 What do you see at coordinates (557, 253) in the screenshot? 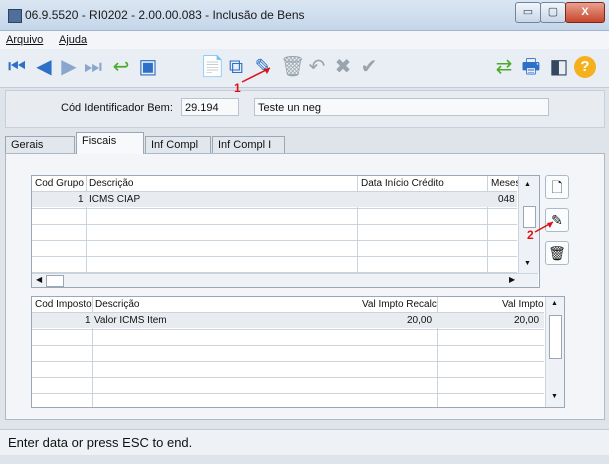
I see `delete-record-icon: 🗑` at bounding box center [557, 253].